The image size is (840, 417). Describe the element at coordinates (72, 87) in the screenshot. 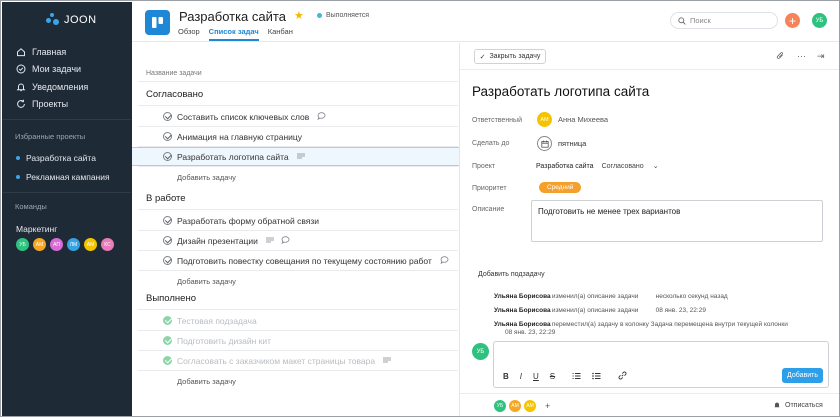

I see `nav-notifications: Уведомления` at that location.